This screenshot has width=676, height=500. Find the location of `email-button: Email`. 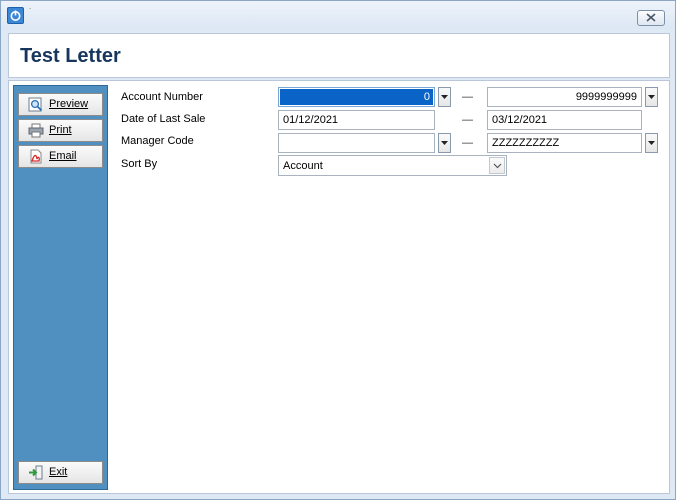

email-button: Email is located at coordinates (60, 156).